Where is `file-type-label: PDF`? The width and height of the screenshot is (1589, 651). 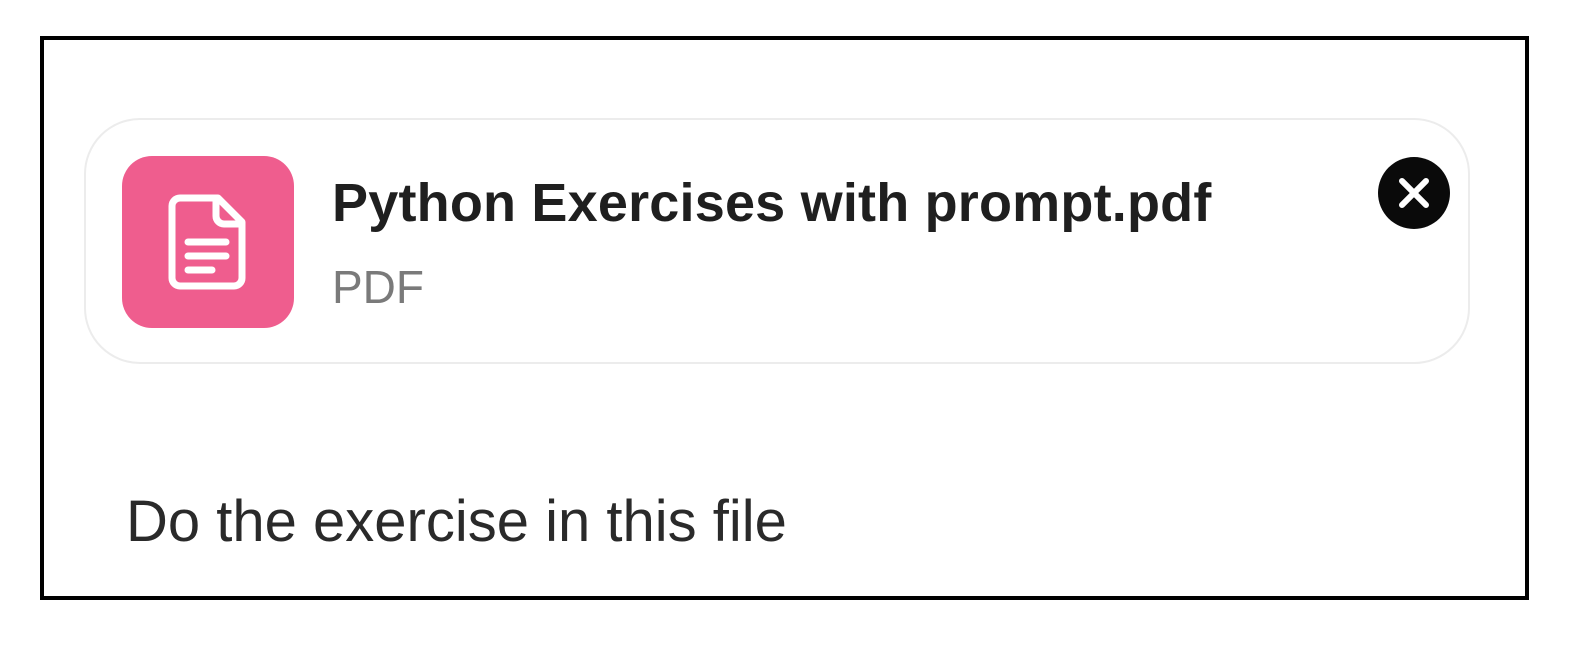 file-type-label: PDF is located at coordinates (378, 287).